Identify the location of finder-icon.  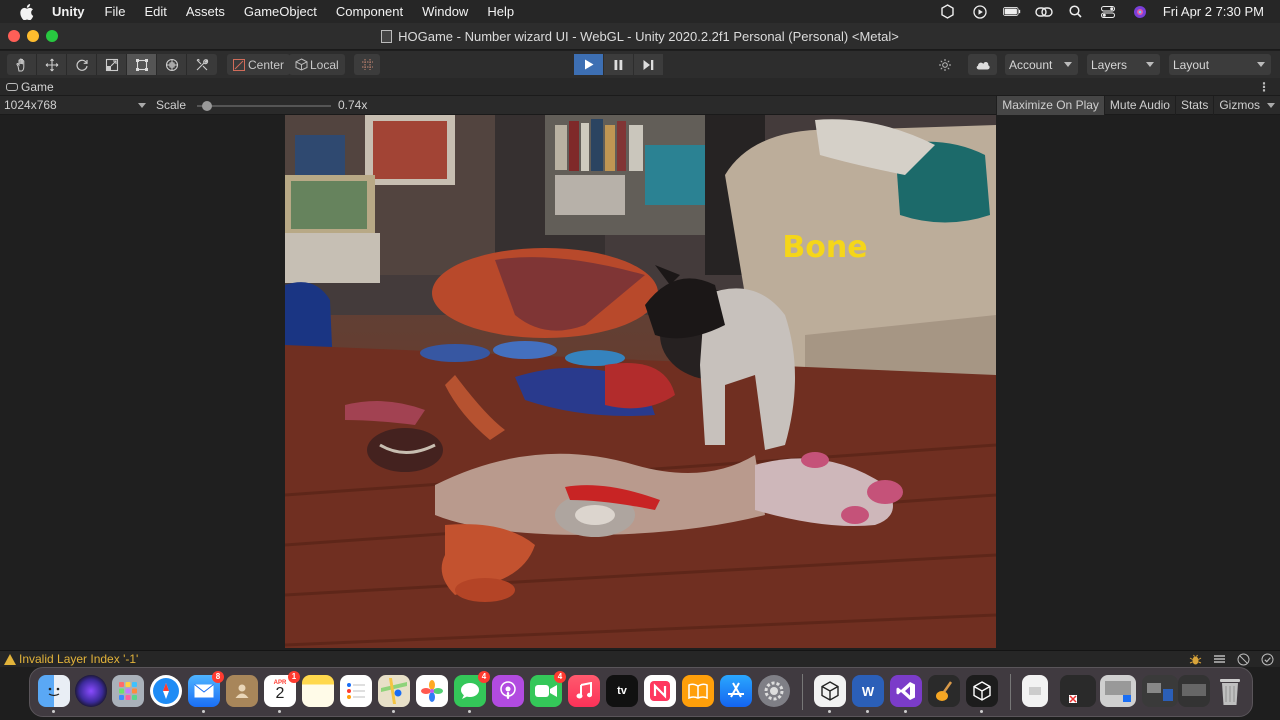
(54, 691).